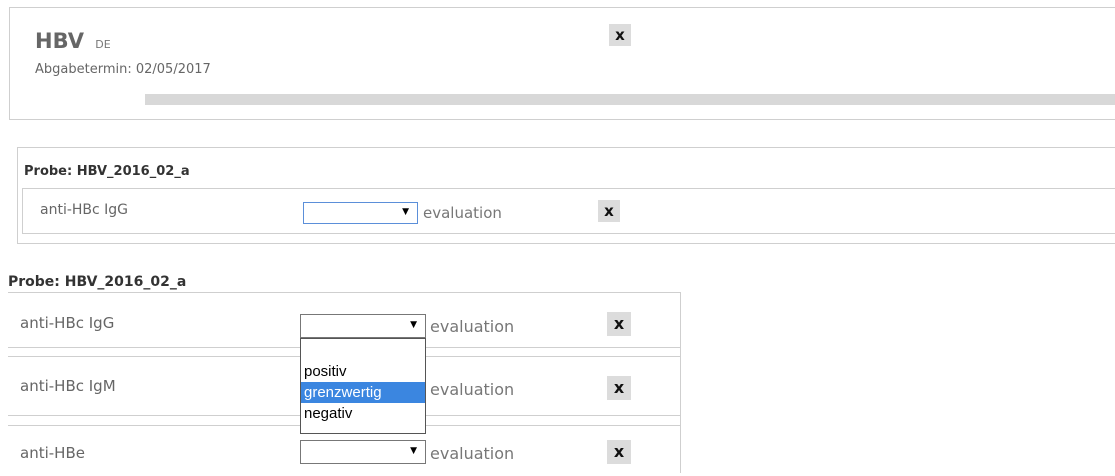 Image resolution: width=1115 pixels, height=476 pixels. What do you see at coordinates (630, 99) in the screenshot?
I see `progress-bar` at bounding box center [630, 99].